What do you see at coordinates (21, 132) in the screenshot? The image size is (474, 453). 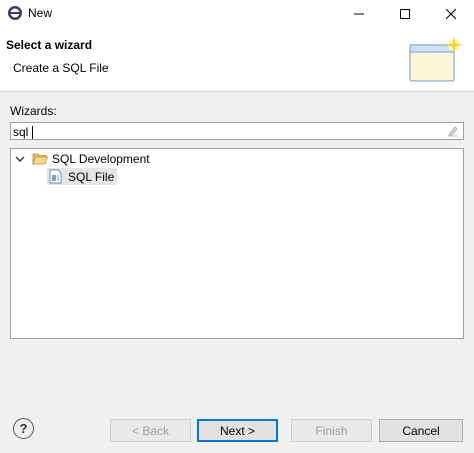 I see `filter-value: sql` at bounding box center [21, 132].